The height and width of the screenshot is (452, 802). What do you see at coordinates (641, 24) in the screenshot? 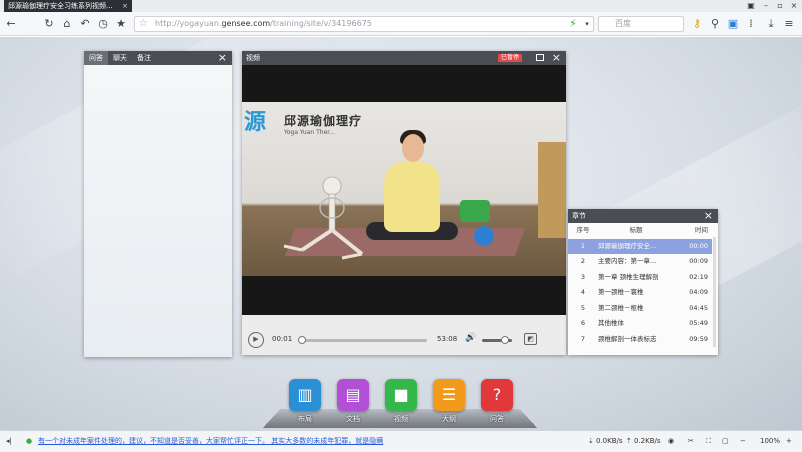
I see `search-input: 百度` at bounding box center [641, 24].